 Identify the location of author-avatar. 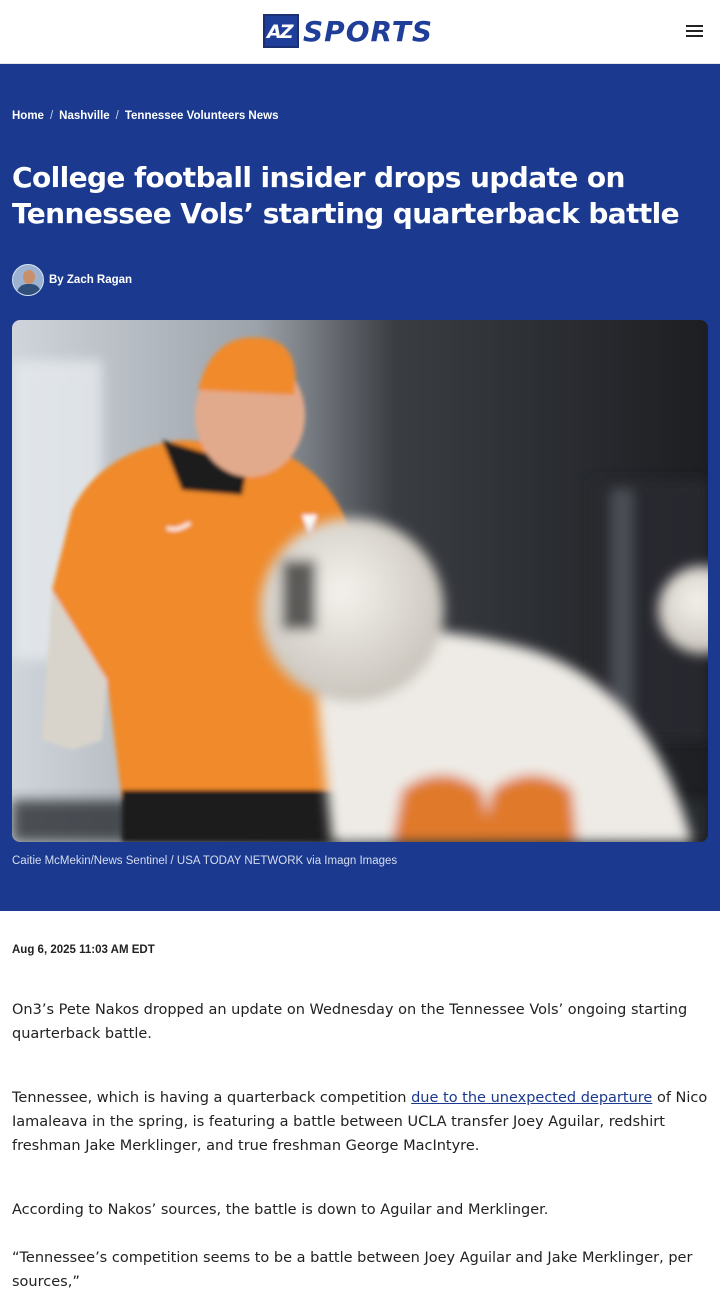
(28, 280).